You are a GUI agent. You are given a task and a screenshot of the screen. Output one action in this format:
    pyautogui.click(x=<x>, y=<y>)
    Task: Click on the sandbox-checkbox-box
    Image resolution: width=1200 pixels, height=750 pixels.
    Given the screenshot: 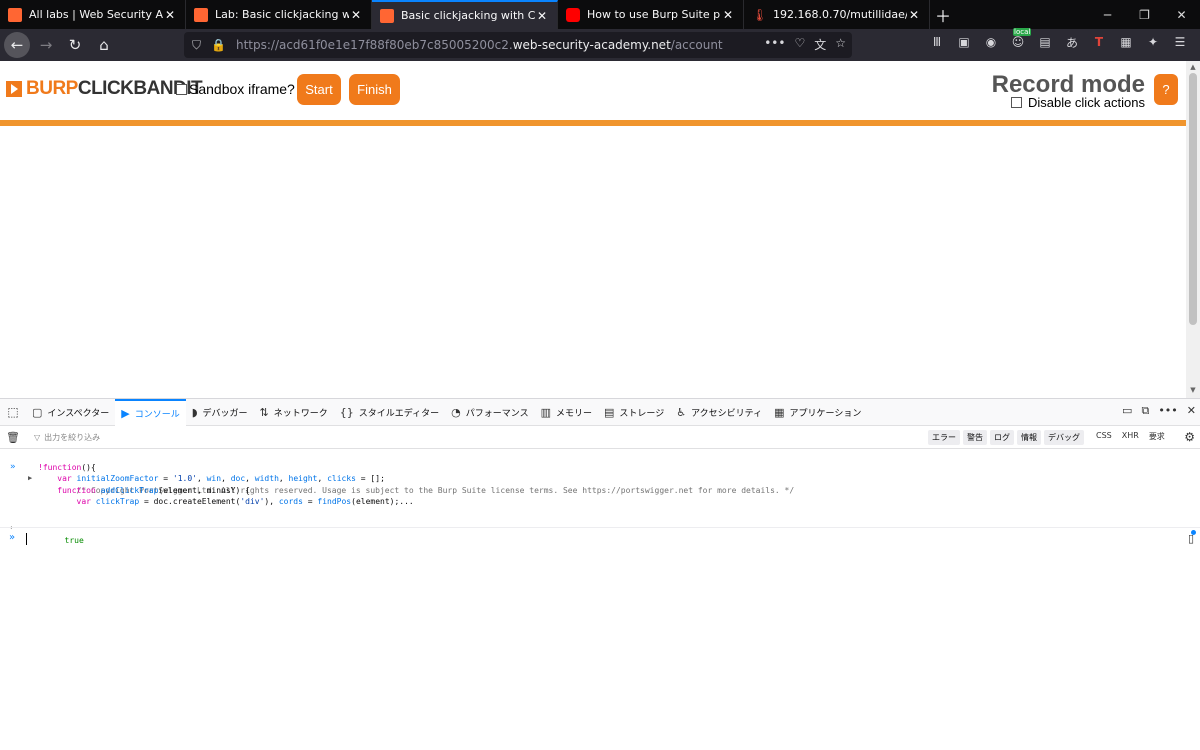 What is the action you would take?
    pyautogui.click(x=181, y=89)
    